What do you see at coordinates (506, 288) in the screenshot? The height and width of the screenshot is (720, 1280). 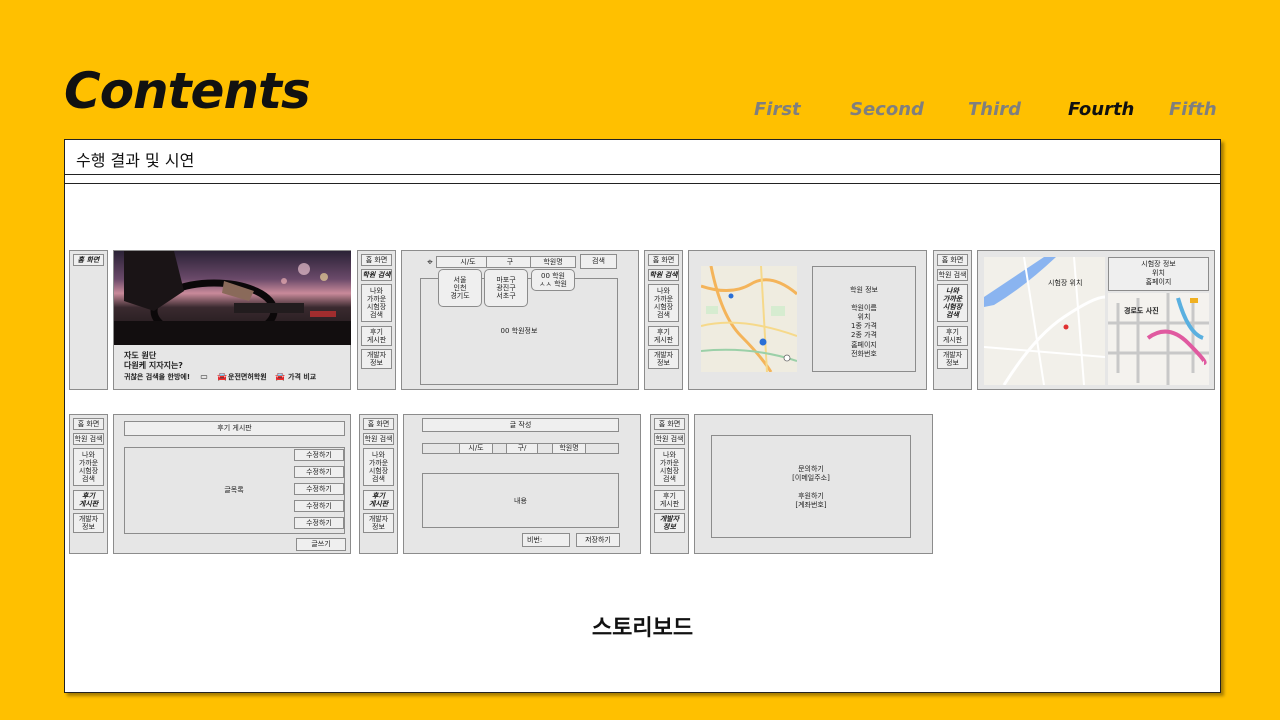 I see `district-options-list: 마포구 광진구 서초구` at bounding box center [506, 288].